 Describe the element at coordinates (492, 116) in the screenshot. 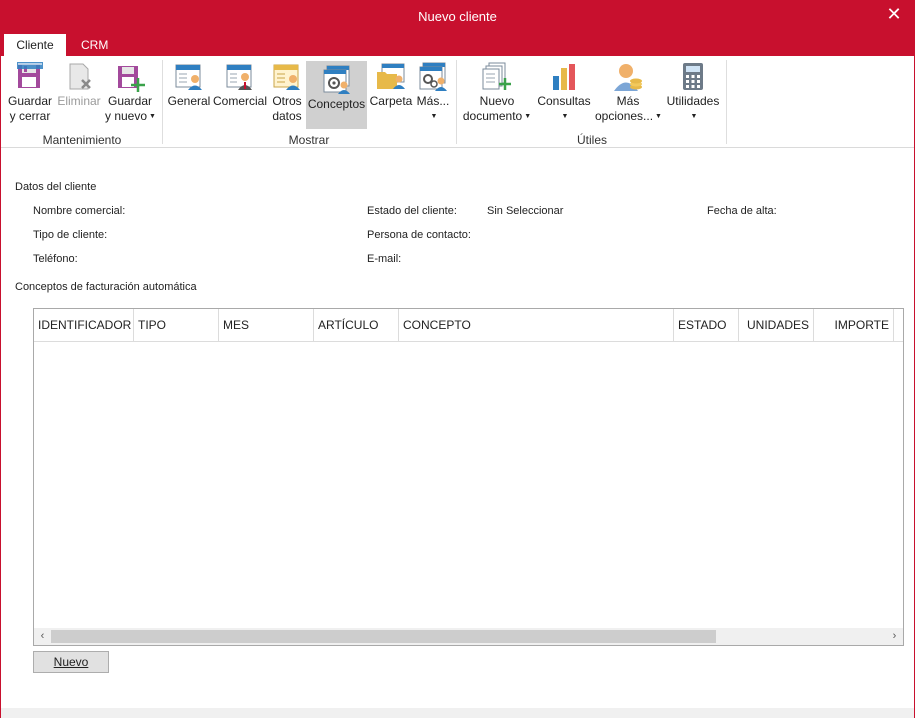

I see `new-document-label-2: documento` at that location.